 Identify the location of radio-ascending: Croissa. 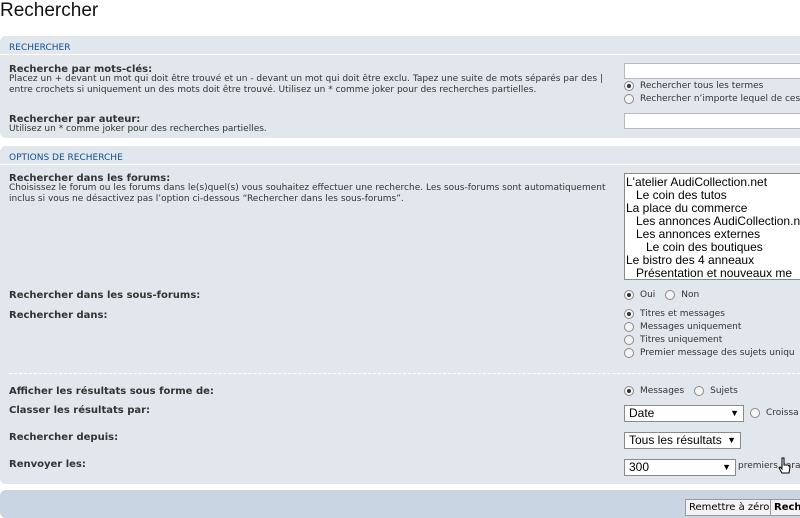
(774, 413).